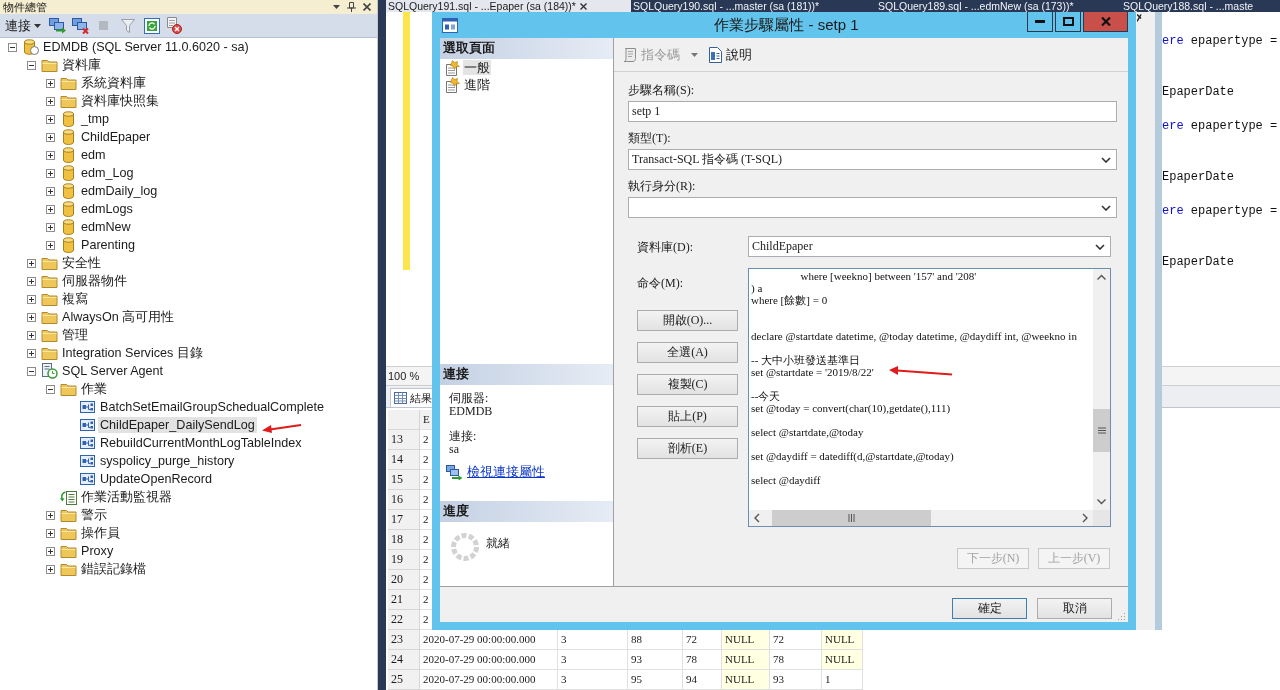 This screenshot has height=690, width=1280. Describe the element at coordinates (93, 155) in the screenshot. I see `tree-item: edm` at that location.